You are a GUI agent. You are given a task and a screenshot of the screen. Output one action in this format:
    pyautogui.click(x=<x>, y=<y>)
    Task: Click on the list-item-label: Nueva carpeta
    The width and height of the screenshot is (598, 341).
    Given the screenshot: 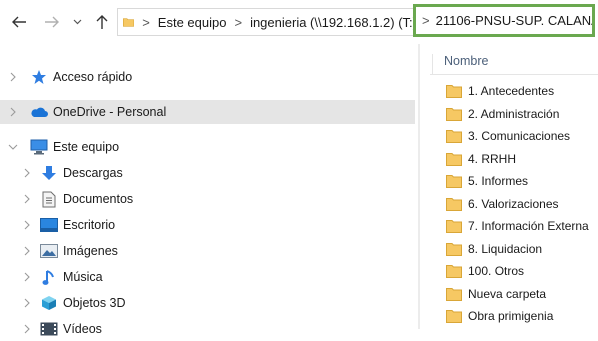 What is the action you would take?
    pyautogui.click(x=507, y=294)
    